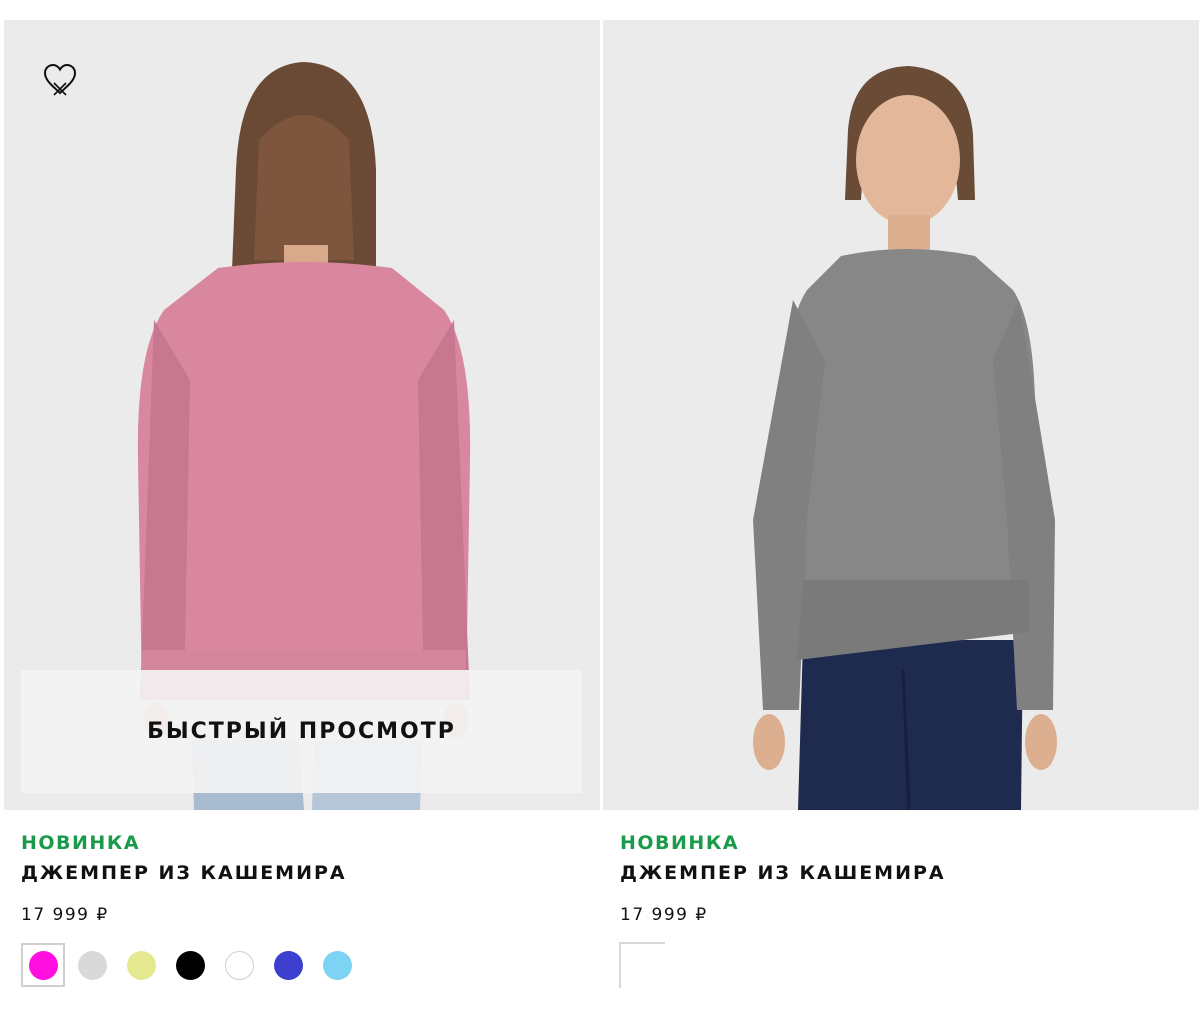 This screenshot has height=1018, width=1200. I want to click on color-swatches, so click(192, 965).